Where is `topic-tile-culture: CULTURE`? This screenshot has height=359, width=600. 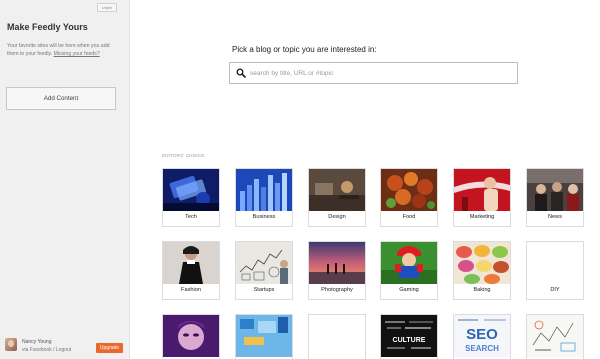
topic-tile-culture: CULTURE is located at coordinates (409, 336).